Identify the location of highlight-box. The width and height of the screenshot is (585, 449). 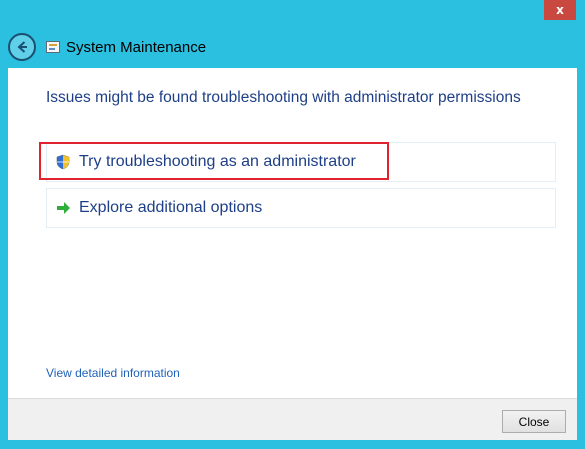
(214, 161).